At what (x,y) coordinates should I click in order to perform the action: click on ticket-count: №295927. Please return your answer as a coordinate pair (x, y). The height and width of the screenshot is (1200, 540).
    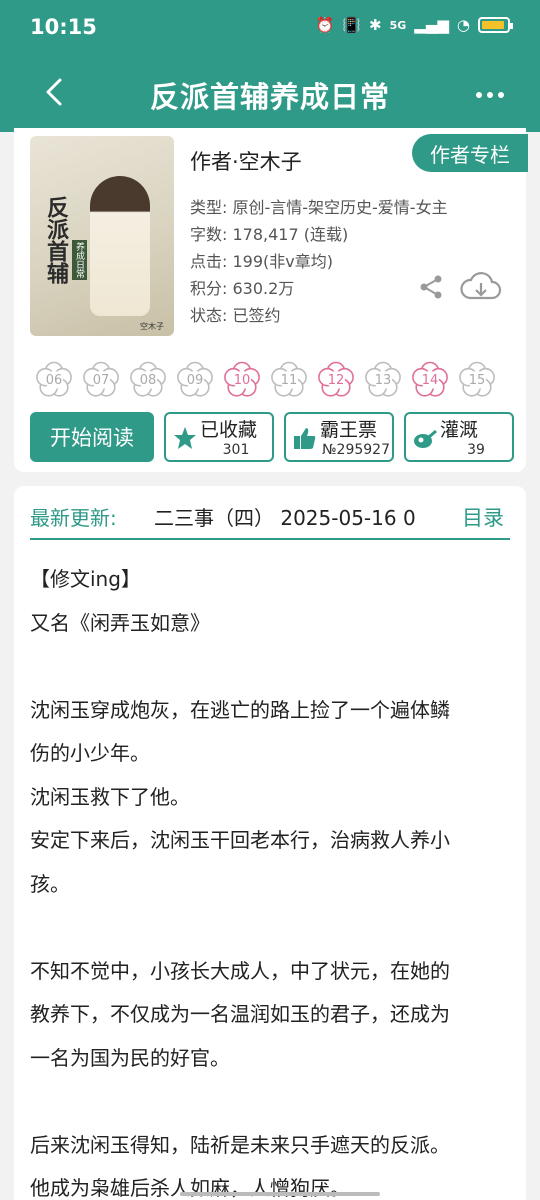
    Looking at the image, I should click on (355, 450).